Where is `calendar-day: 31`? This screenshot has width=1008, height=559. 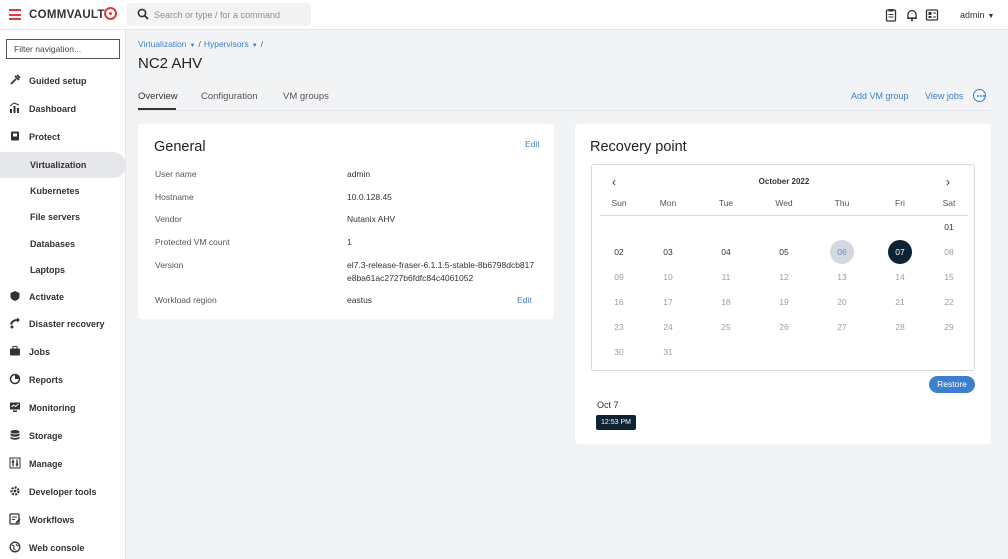 calendar-day: 31 is located at coordinates (668, 352).